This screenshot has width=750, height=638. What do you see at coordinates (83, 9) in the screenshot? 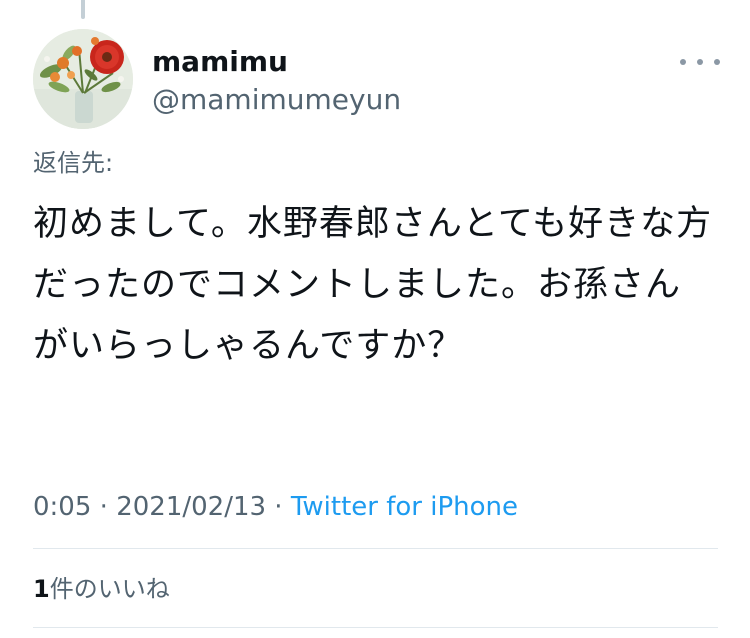
I see `thread-connector-line` at bounding box center [83, 9].